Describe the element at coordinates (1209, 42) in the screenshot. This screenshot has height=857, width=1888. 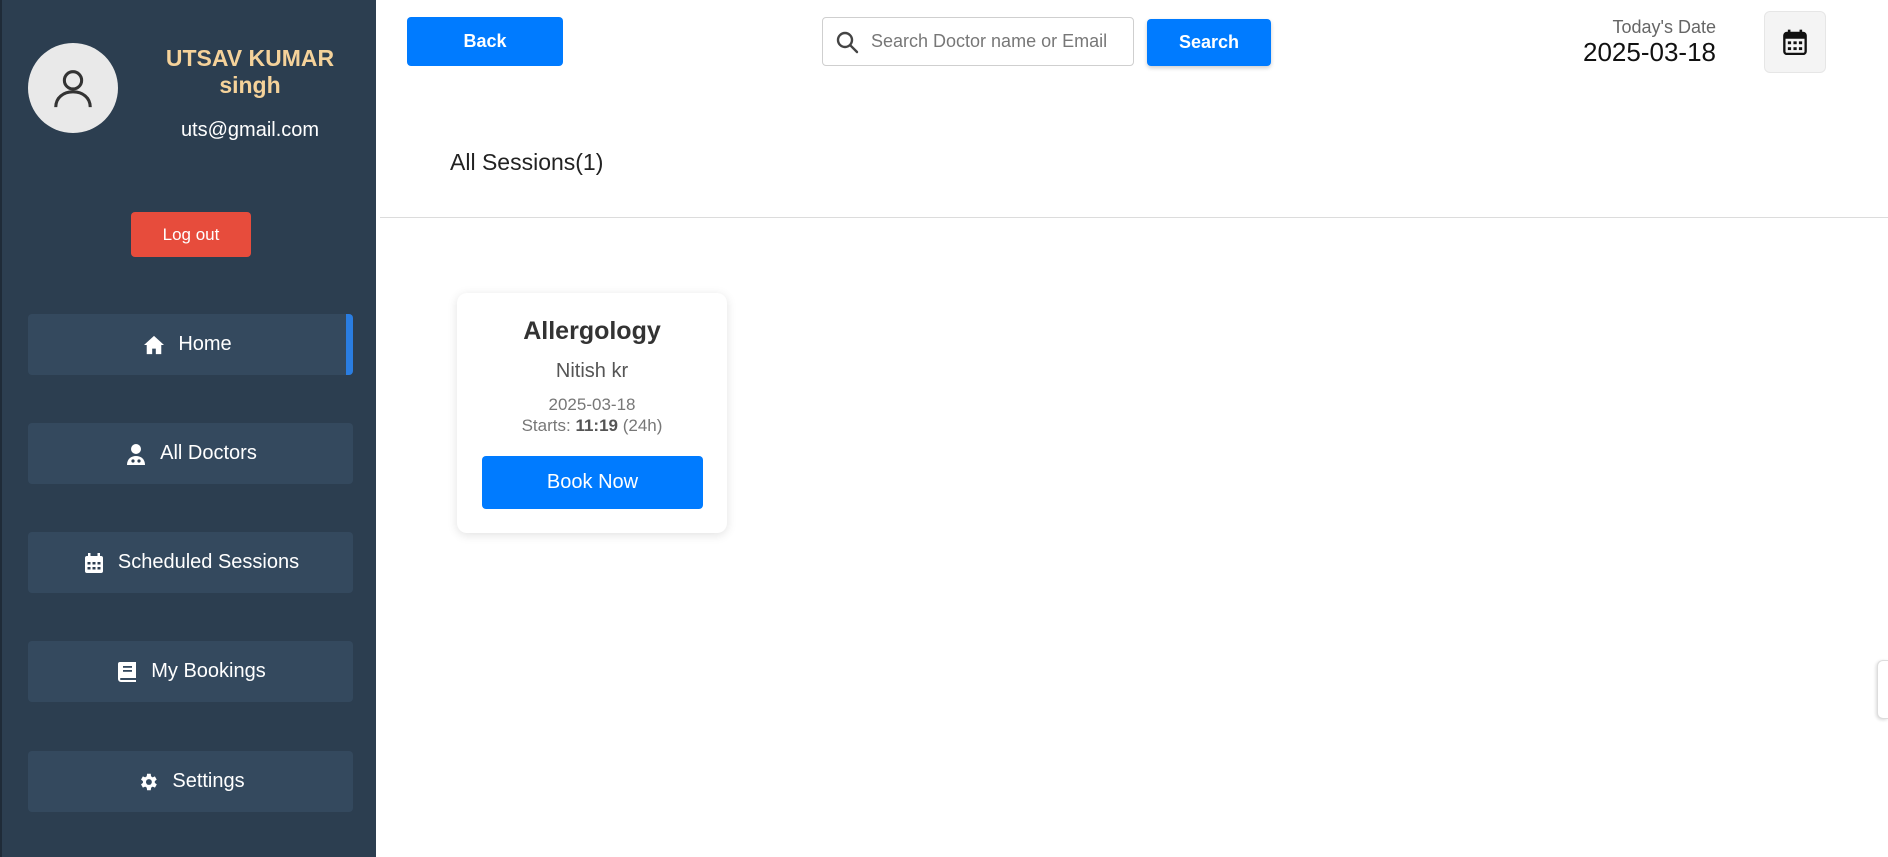
I see `search-button: Search` at that location.